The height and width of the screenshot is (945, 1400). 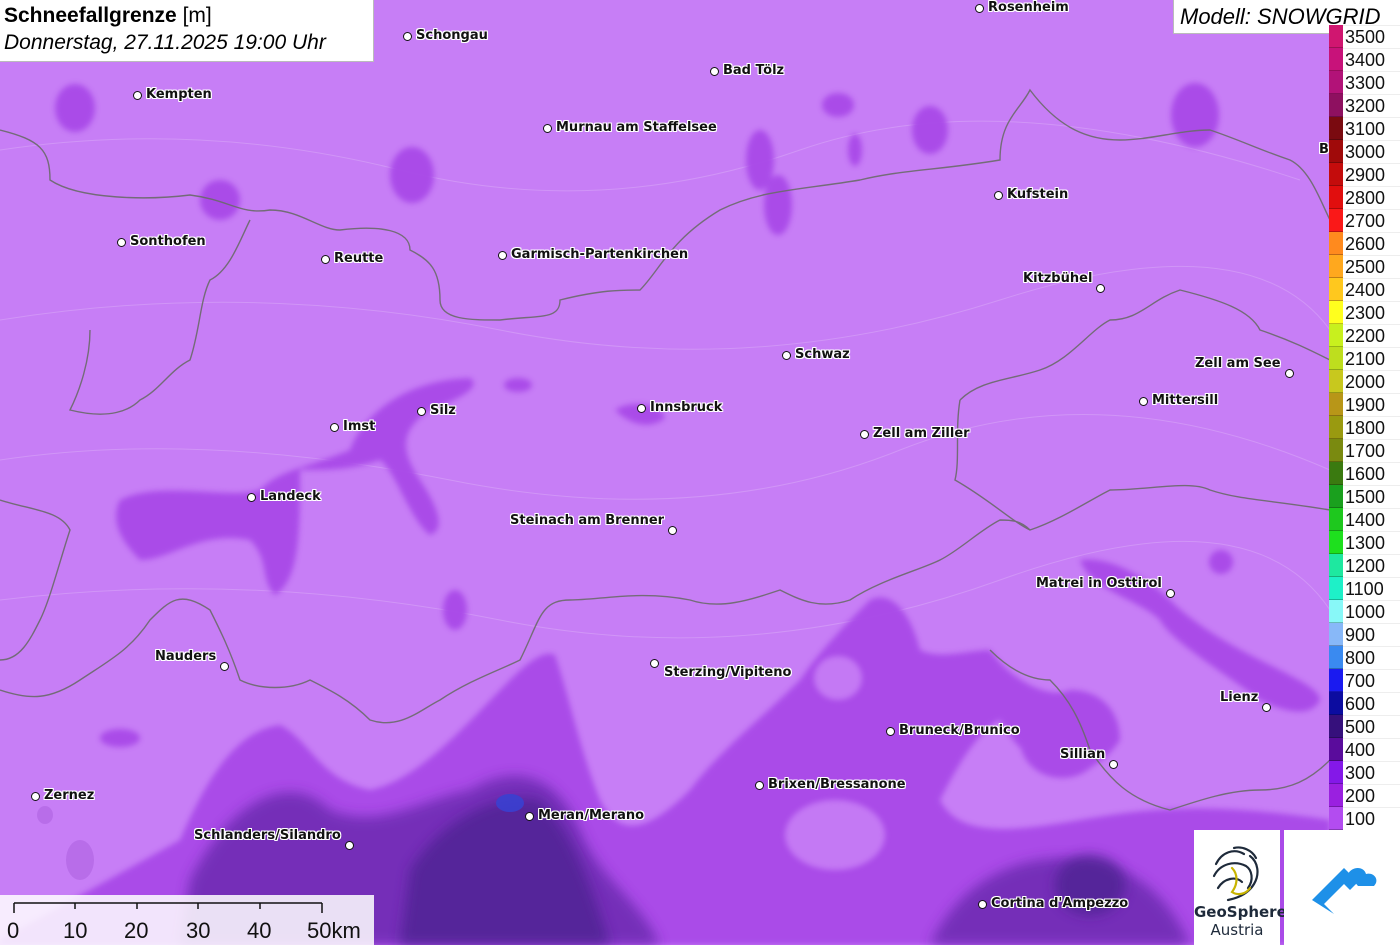 What do you see at coordinates (1364, 588) in the screenshot?
I see `legend-row: 1100` at bounding box center [1364, 588].